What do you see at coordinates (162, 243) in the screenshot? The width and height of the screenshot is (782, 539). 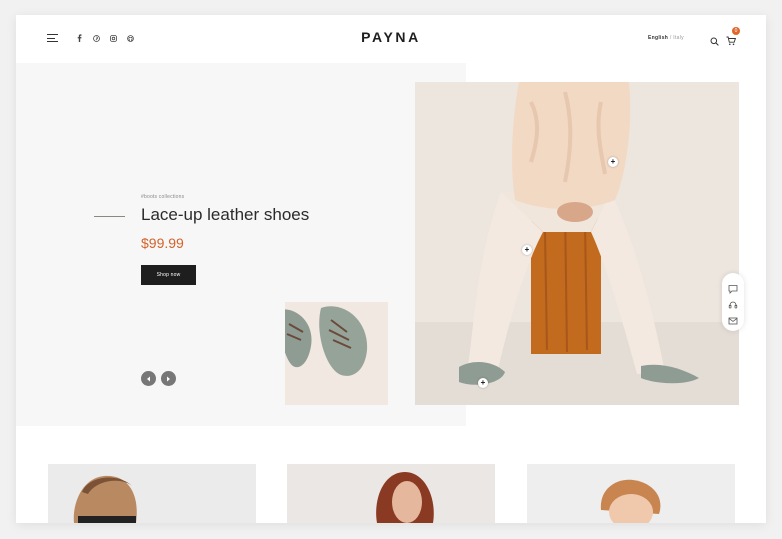 I see `hero-price: $99.99` at bounding box center [162, 243].